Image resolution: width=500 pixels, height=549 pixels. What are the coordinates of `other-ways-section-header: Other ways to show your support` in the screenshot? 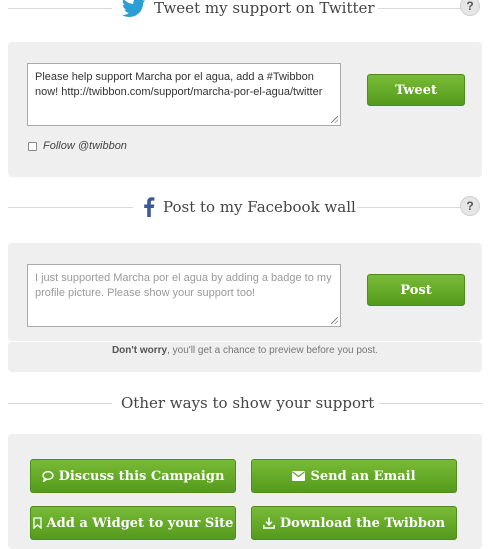 It's located at (245, 403).